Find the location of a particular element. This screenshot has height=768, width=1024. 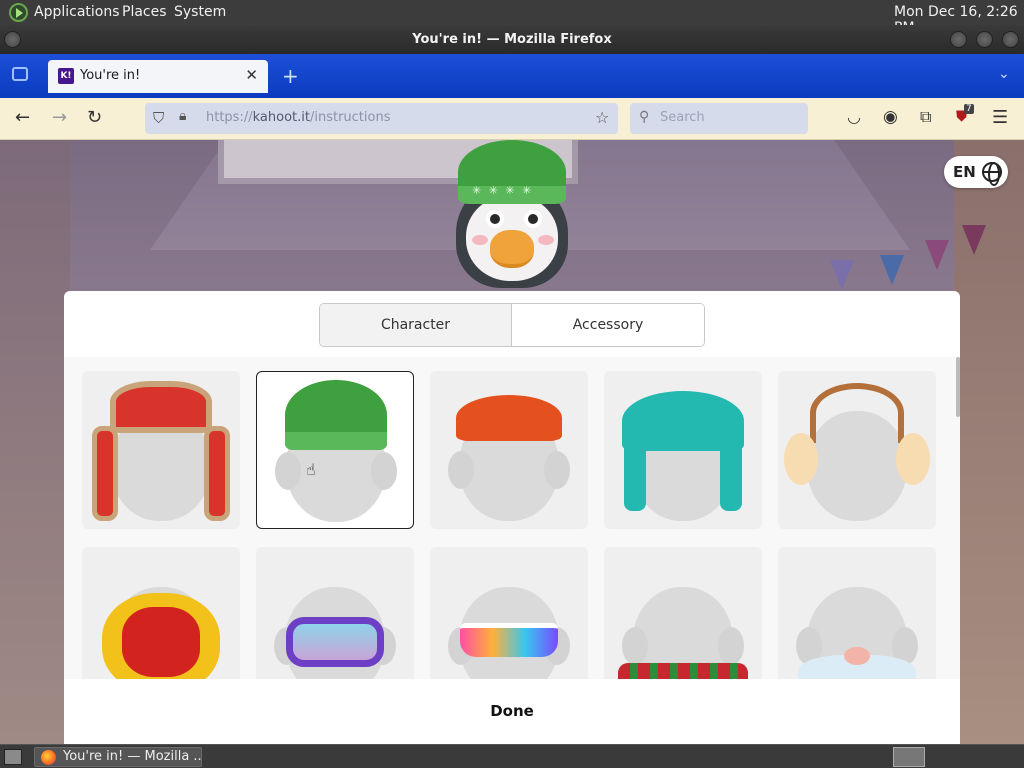

account-icon: ◉ is located at coordinates (890, 117).